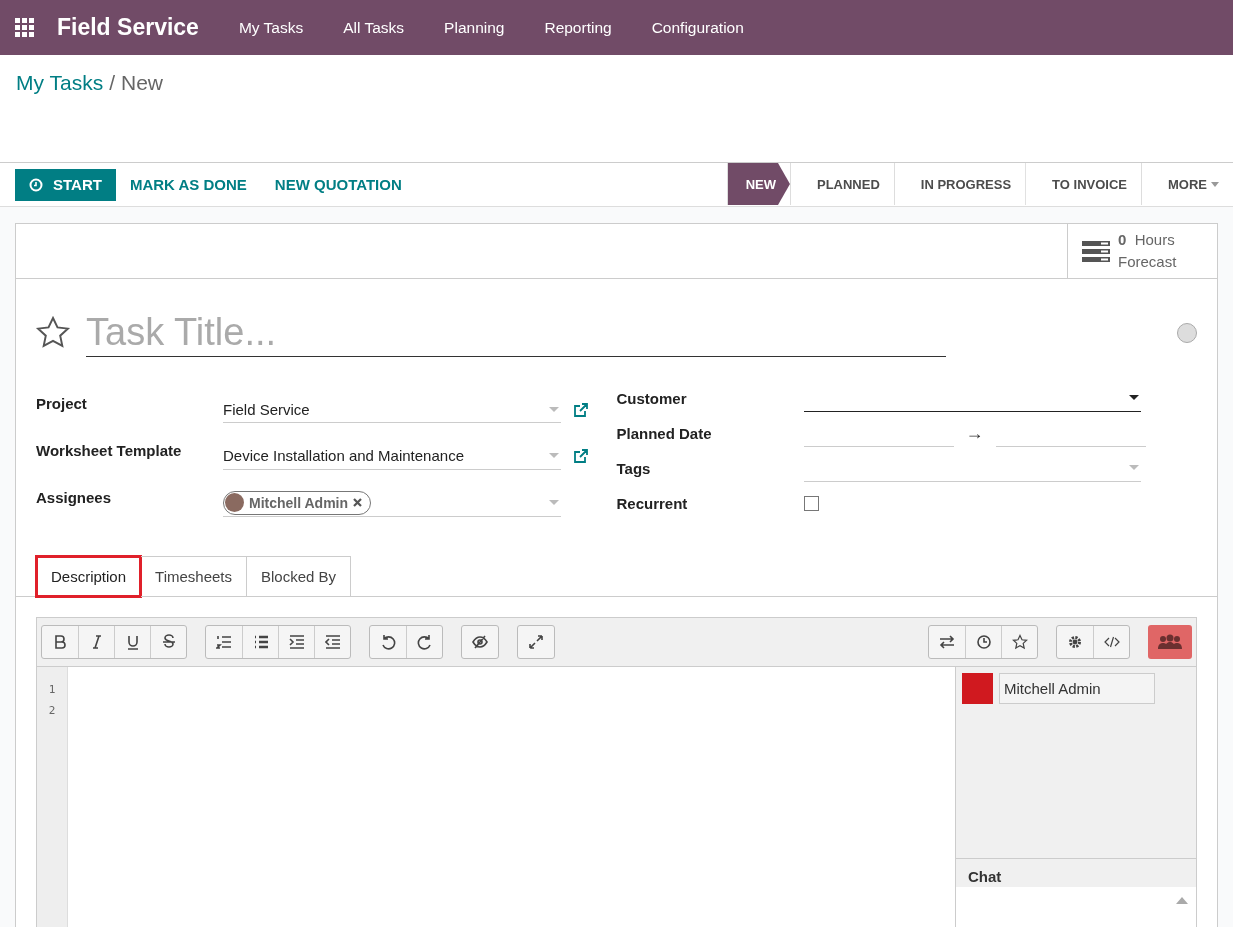  What do you see at coordinates (1075, 642) in the screenshot?
I see `settings-icon` at bounding box center [1075, 642].